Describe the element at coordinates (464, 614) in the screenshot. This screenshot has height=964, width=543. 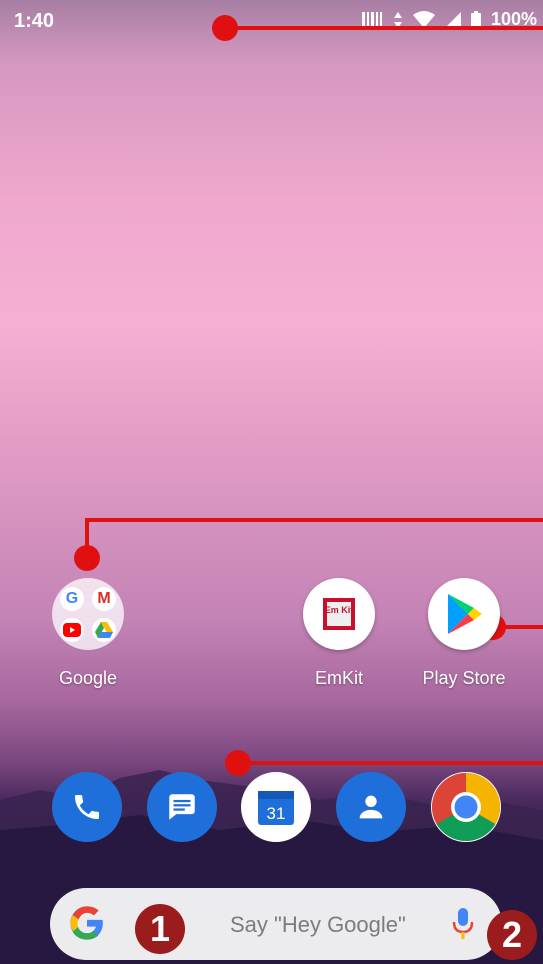
I see `play-store-icon` at that location.